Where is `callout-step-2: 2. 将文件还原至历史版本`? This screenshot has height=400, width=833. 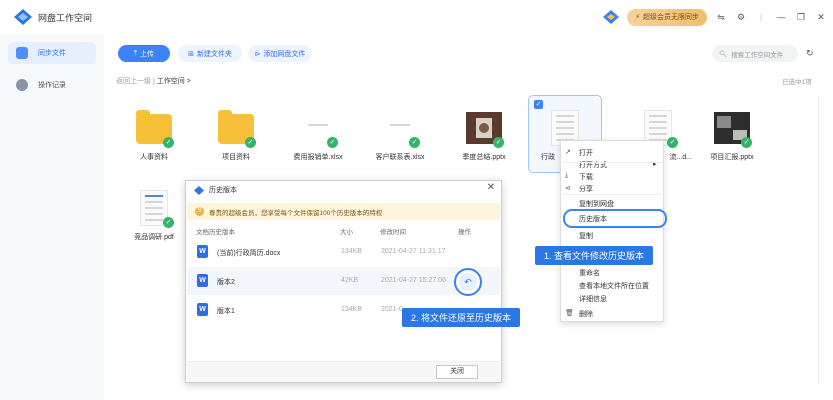
callout-step-2: 2. 将文件还原至历史版本 is located at coordinates (461, 317).